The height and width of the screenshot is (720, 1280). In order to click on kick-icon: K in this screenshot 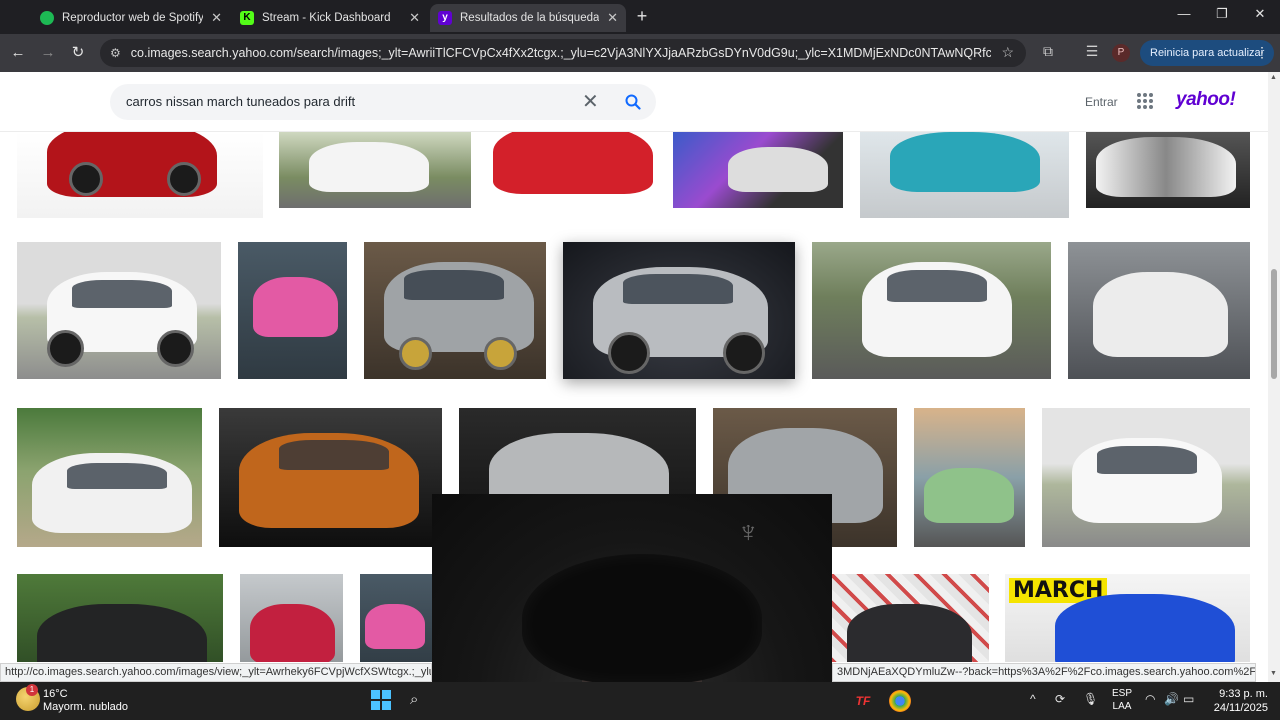, I will do `click(247, 18)`.